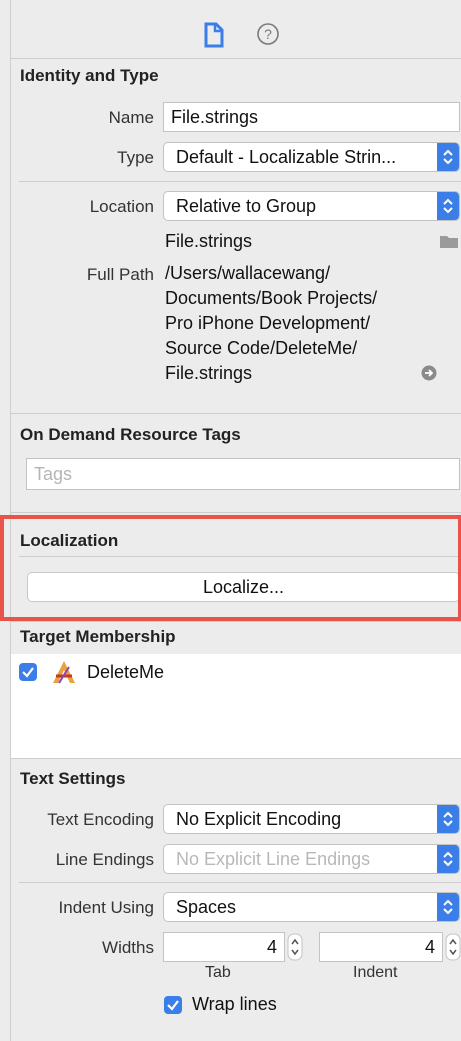 The image size is (461, 1041). What do you see at coordinates (121, 206) in the screenshot?
I see `location-label: Location` at bounding box center [121, 206].